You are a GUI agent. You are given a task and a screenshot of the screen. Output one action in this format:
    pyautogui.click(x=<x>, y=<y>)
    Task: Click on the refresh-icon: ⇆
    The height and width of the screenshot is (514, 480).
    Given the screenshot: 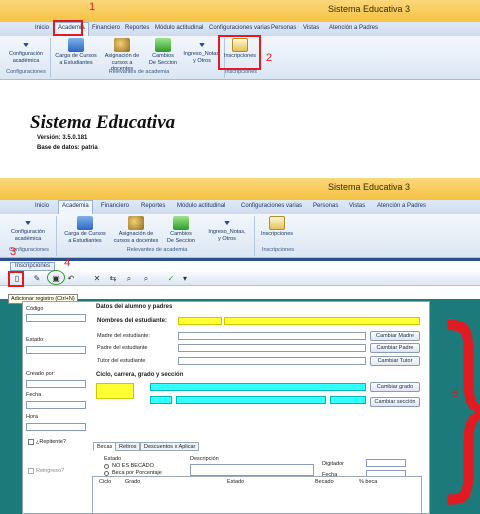 What is the action you would take?
    pyautogui.click(x=113, y=279)
    